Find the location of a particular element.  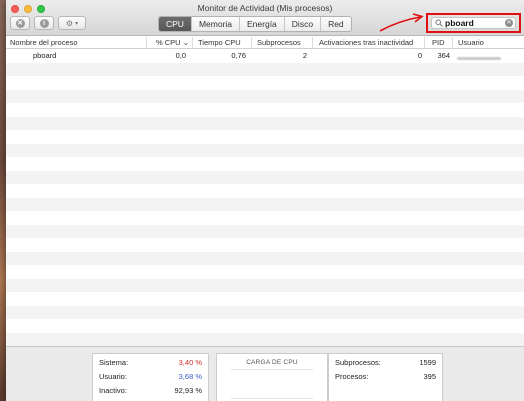

cpu-load-panel: CARGA DE CPU is located at coordinates (272, 377).